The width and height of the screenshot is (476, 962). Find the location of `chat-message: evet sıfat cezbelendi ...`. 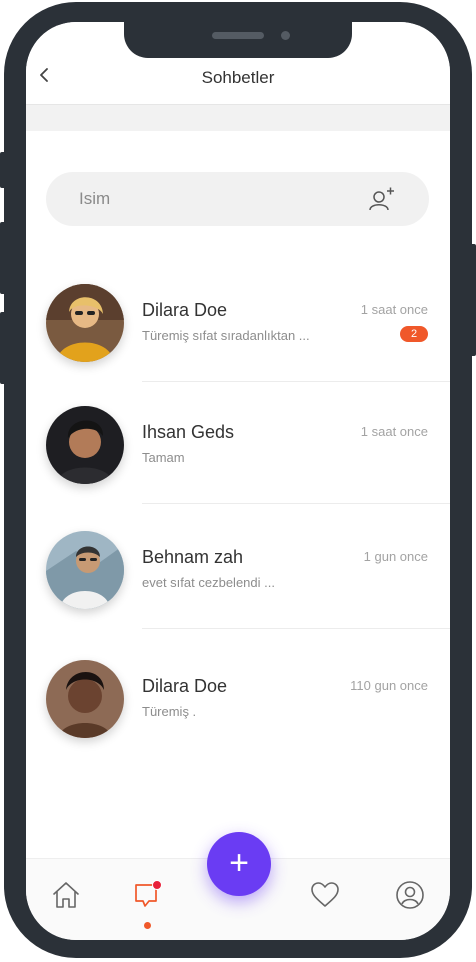

chat-message: evet sıfat cezbelendi ... is located at coordinates (208, 582).